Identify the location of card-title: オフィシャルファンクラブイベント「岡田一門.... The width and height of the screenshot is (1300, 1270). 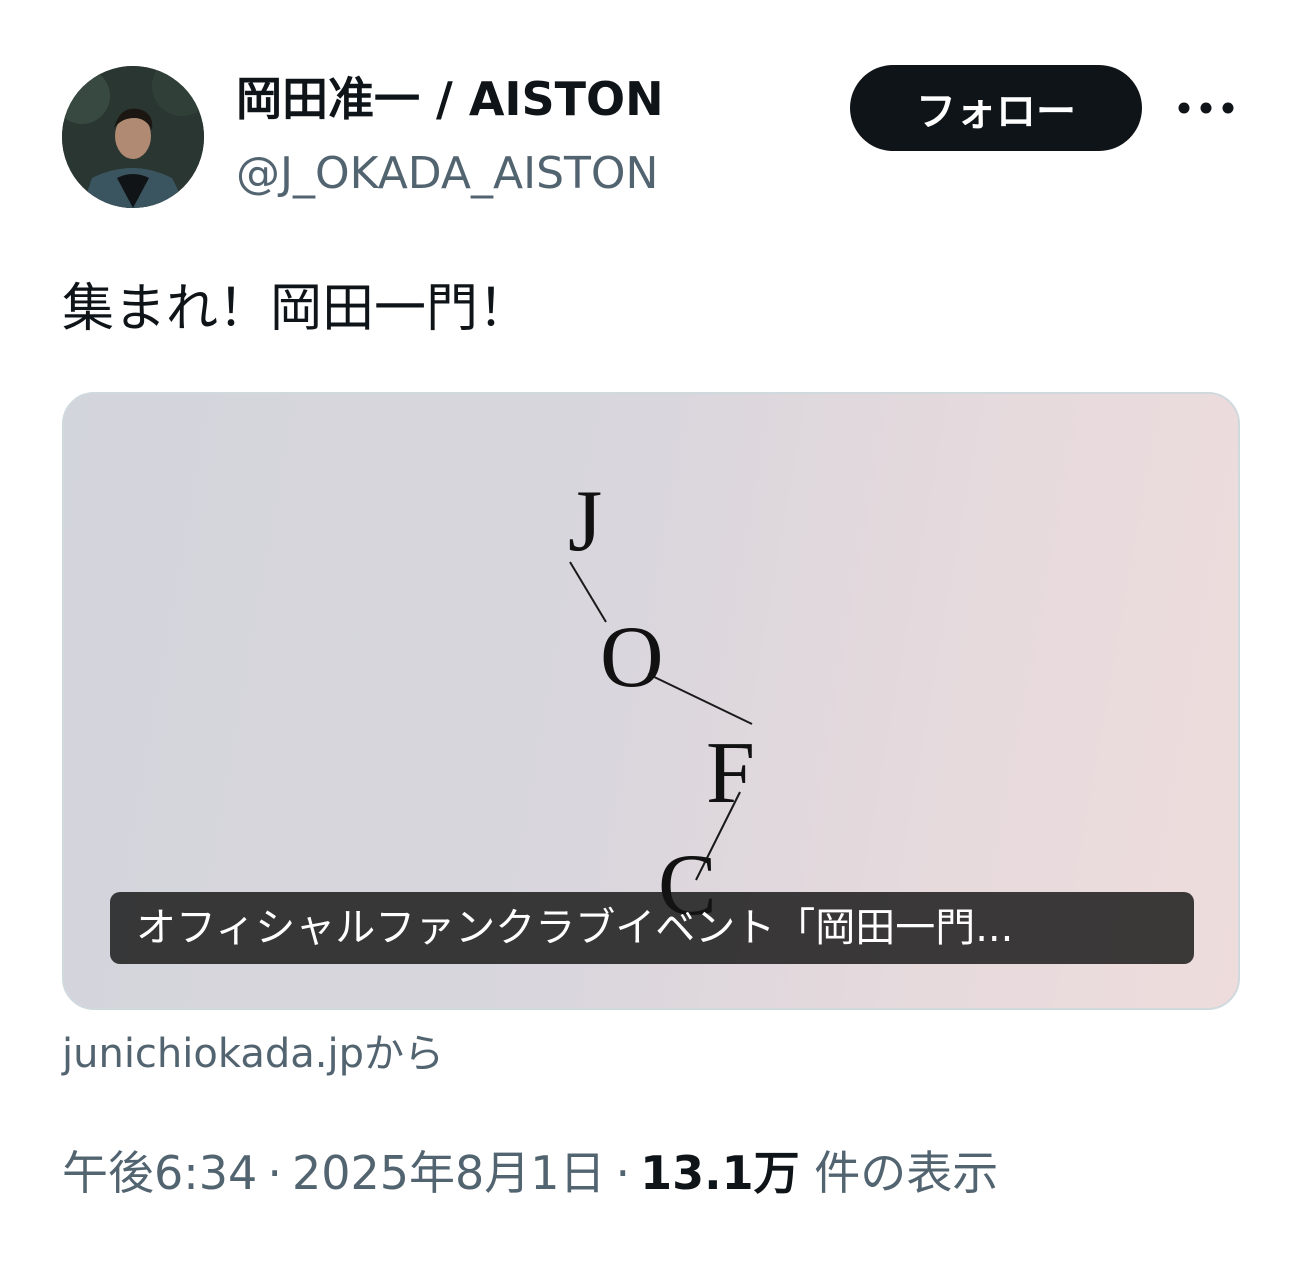
(652, 928).